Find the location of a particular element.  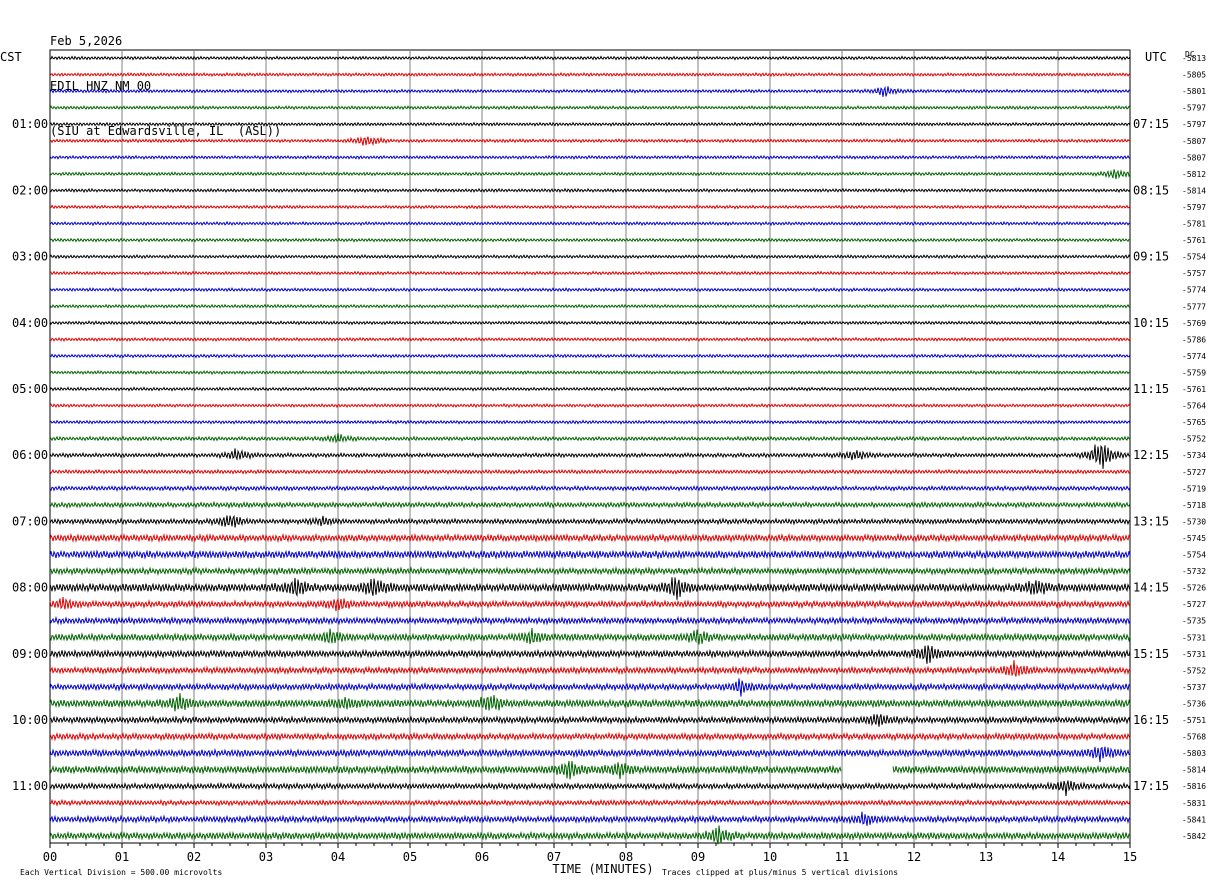

x-tick-label: 12 is located at coordinates (914, 857).